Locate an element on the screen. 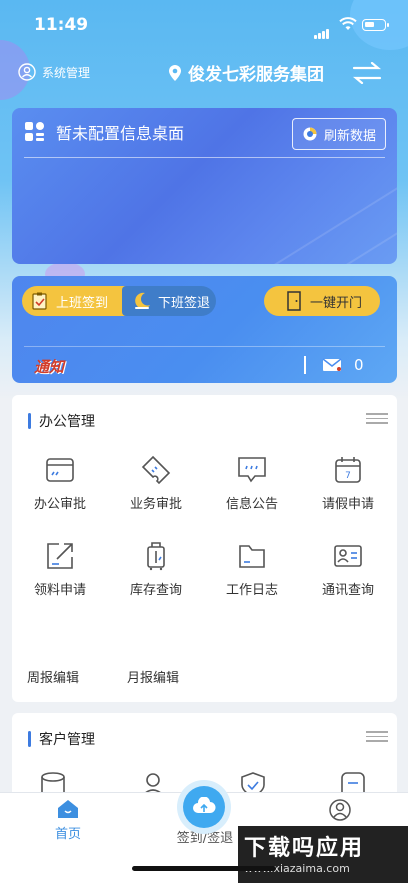 This screenshot has height=883, width=408. org-selector: 俊发七彩服务集团 is located at coordinates (246, 72).